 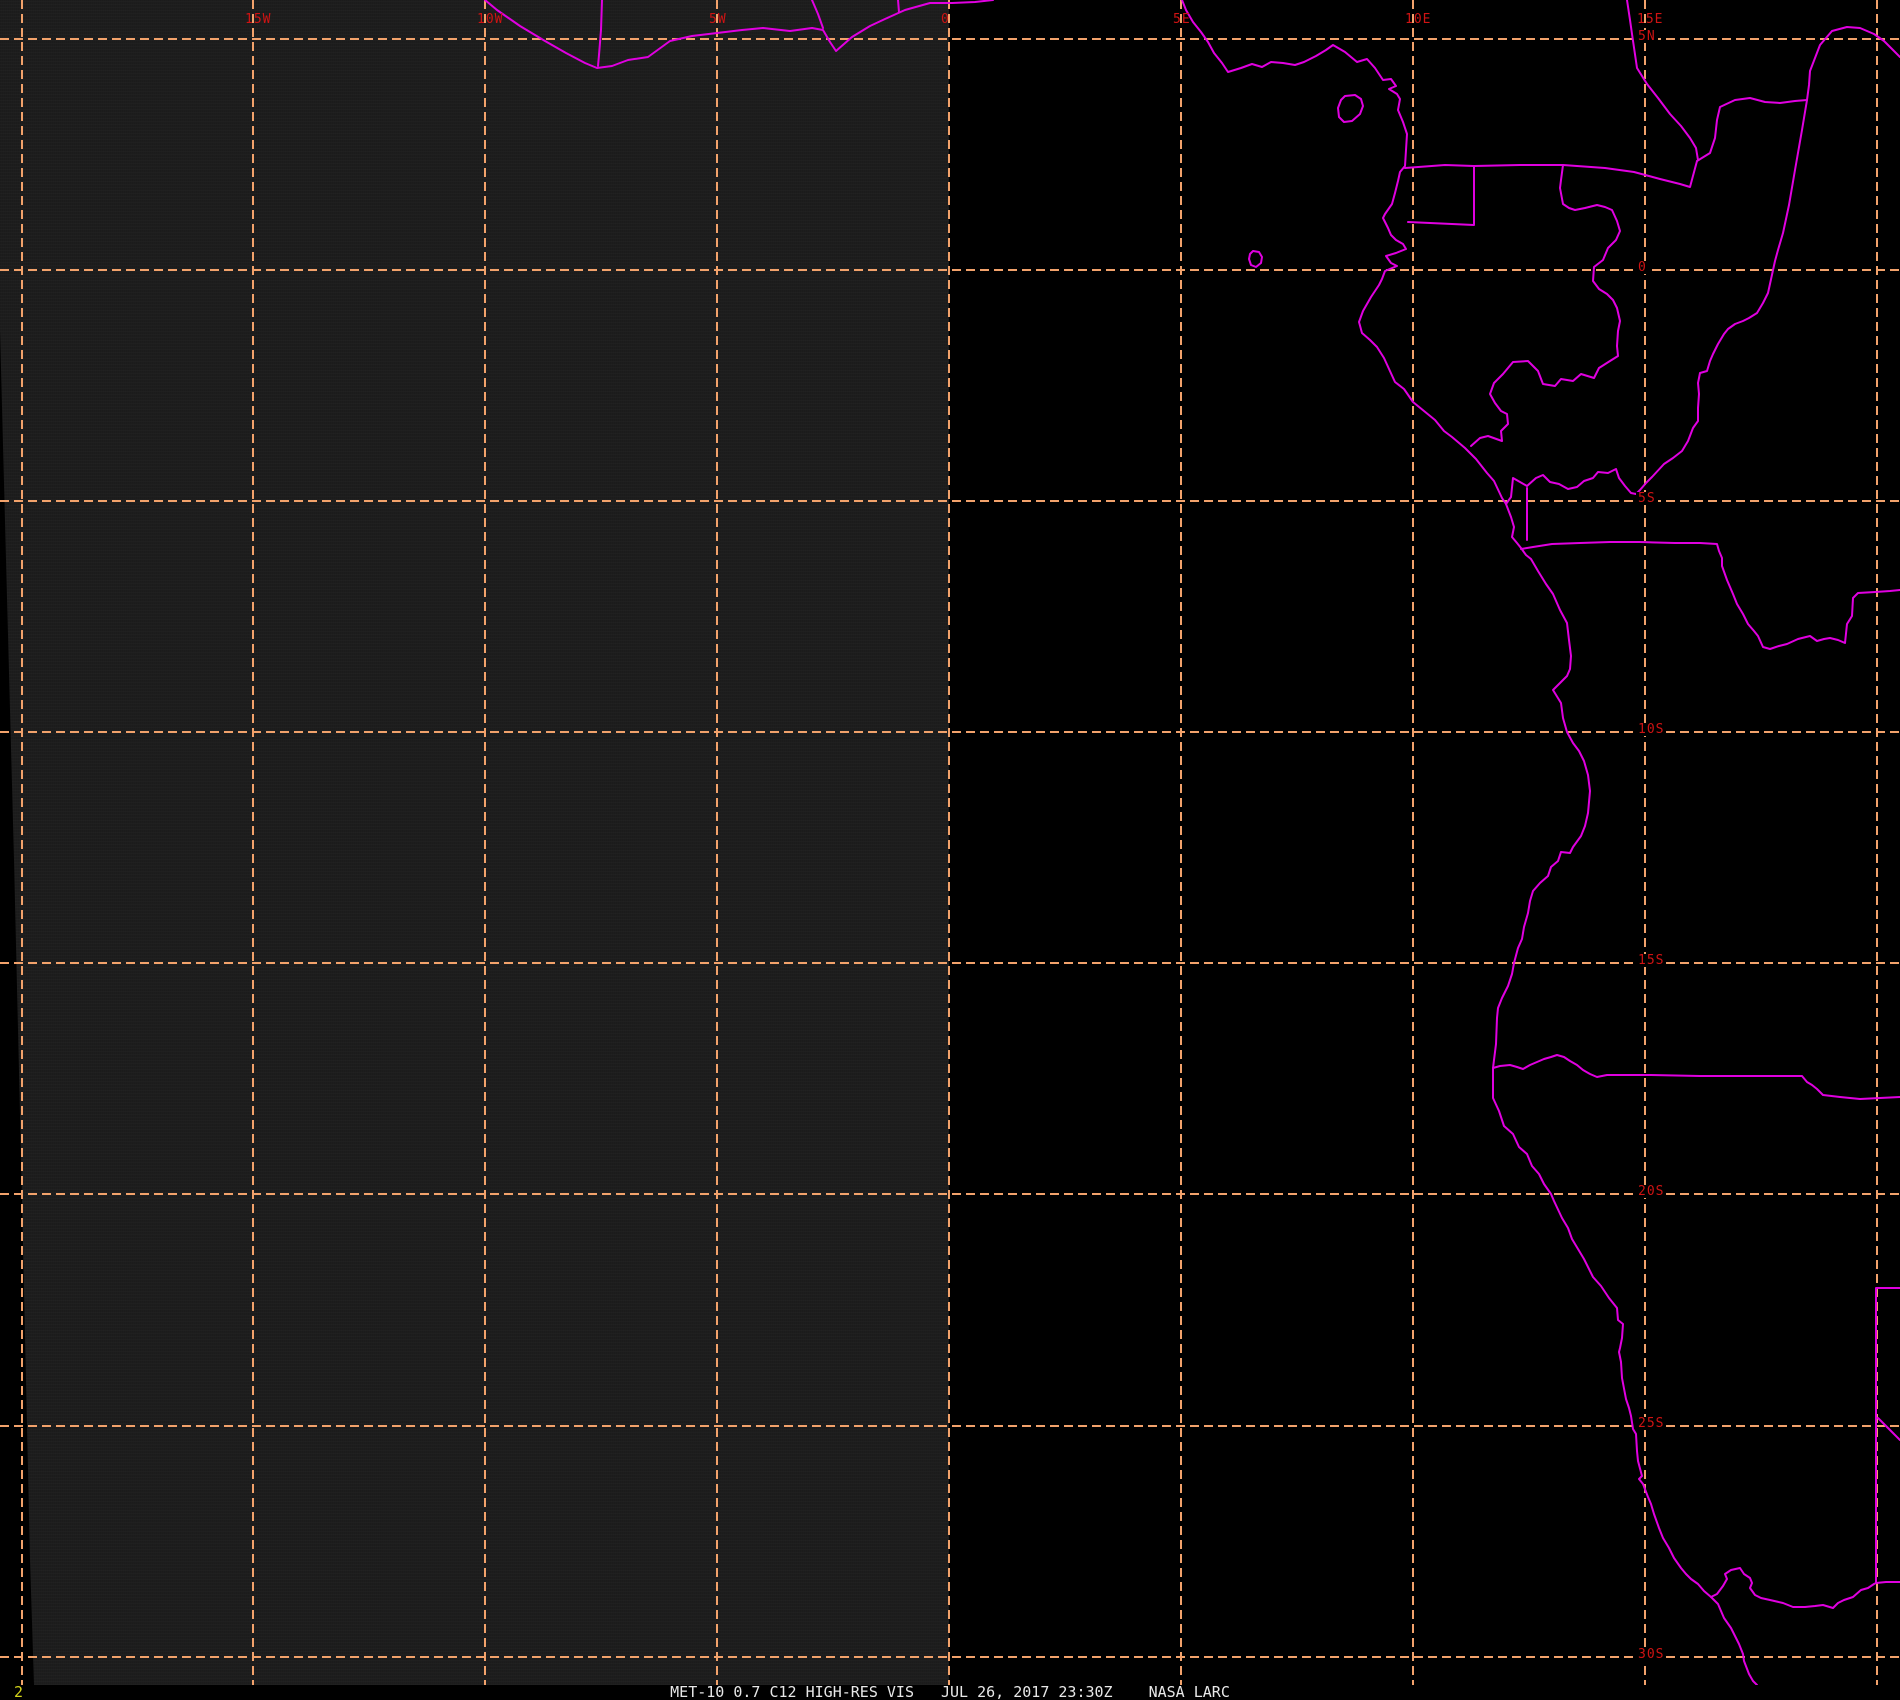 I want to click on island-sao-tome, so click(x=1255, y=259).